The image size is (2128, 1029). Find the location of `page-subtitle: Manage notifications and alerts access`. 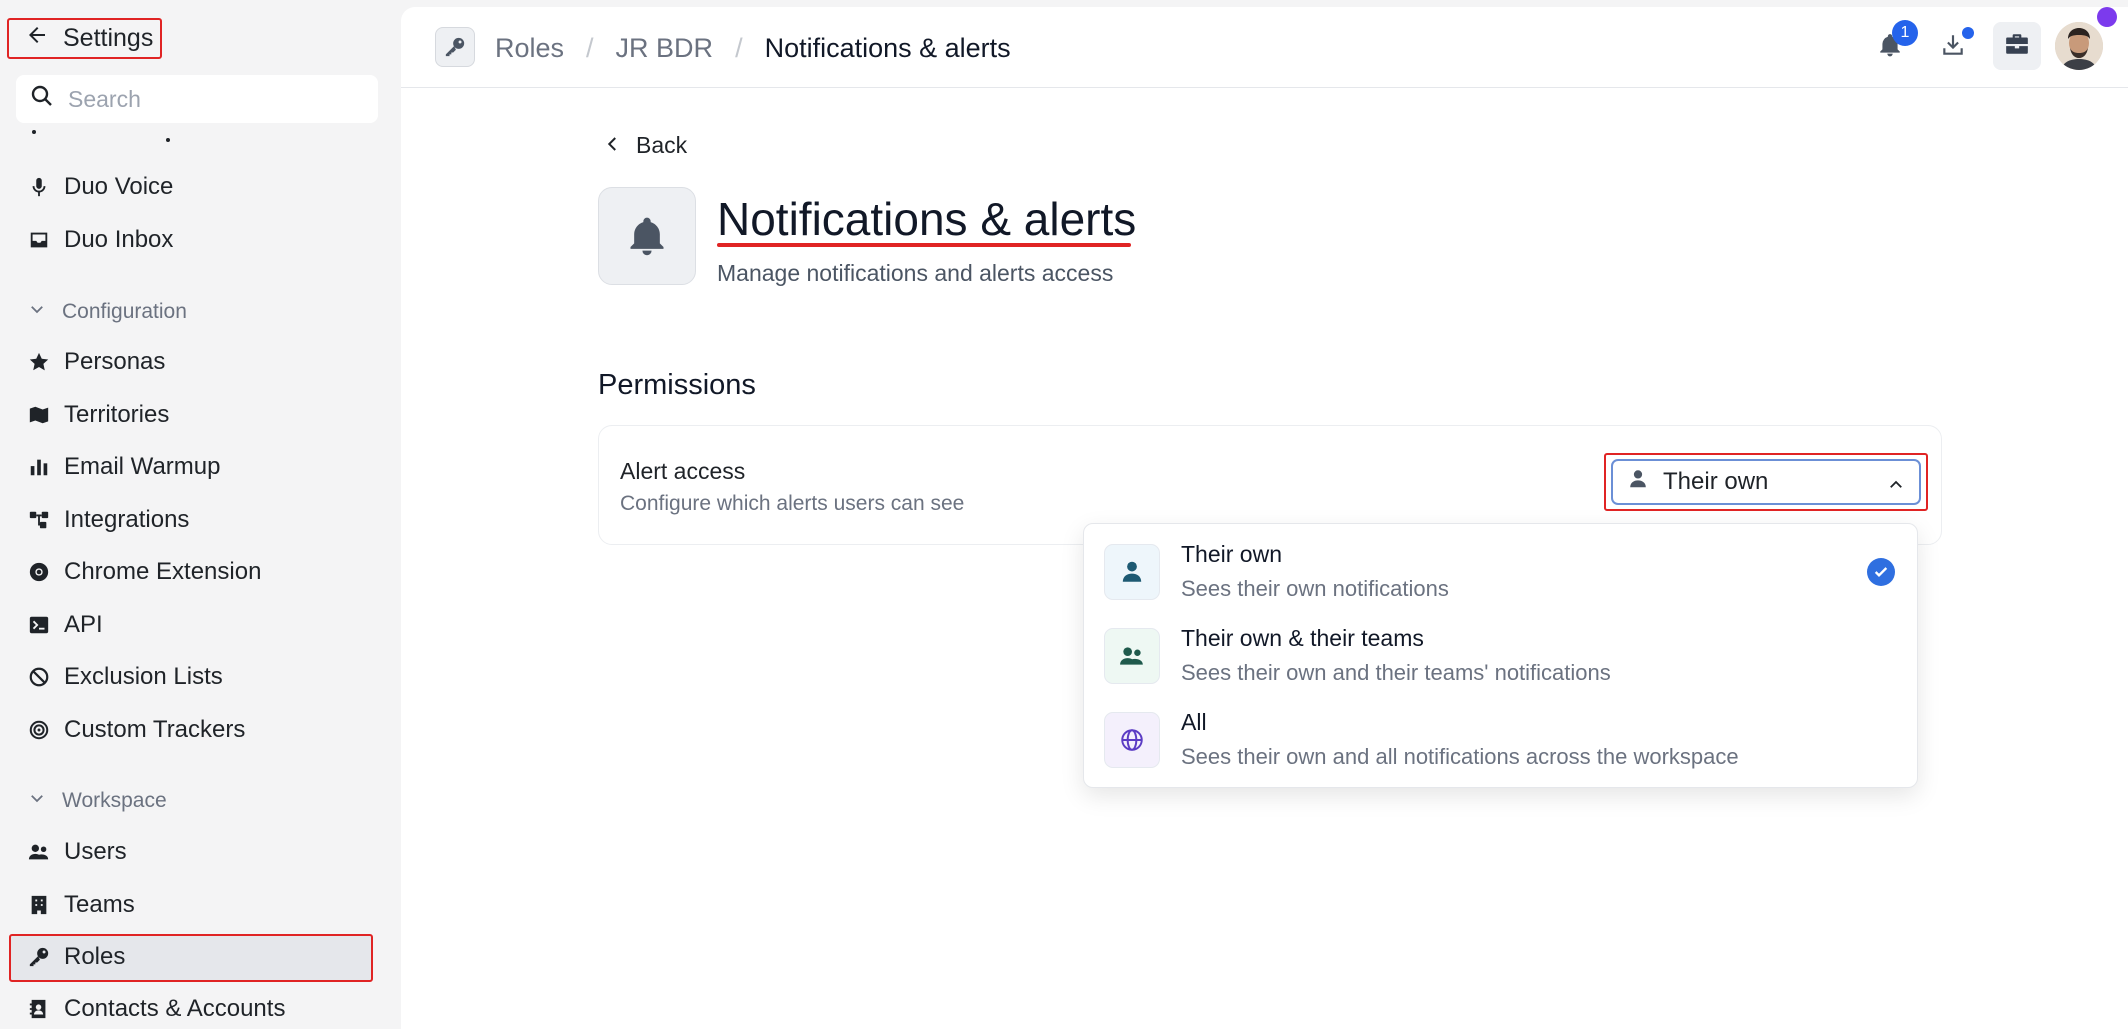

page-subtitle: Manage notifications and alerts access is located at coordinates (915, 273).